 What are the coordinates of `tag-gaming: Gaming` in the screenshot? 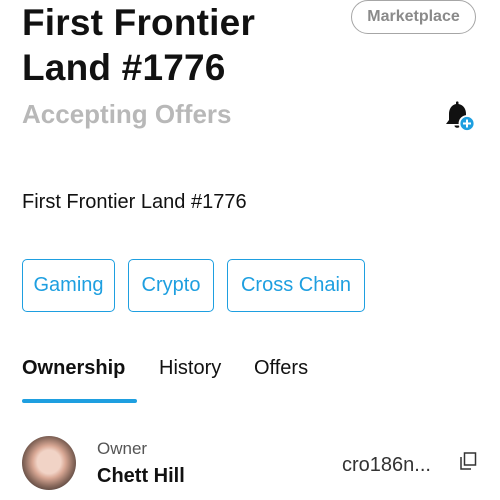 It's located at (68, 285).